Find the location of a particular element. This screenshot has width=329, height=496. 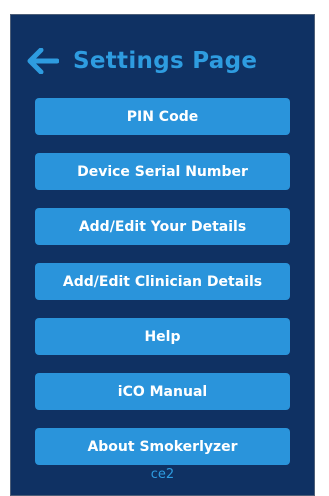

ico-manual-button: iCO Manual is located at coordinates (162, 391).